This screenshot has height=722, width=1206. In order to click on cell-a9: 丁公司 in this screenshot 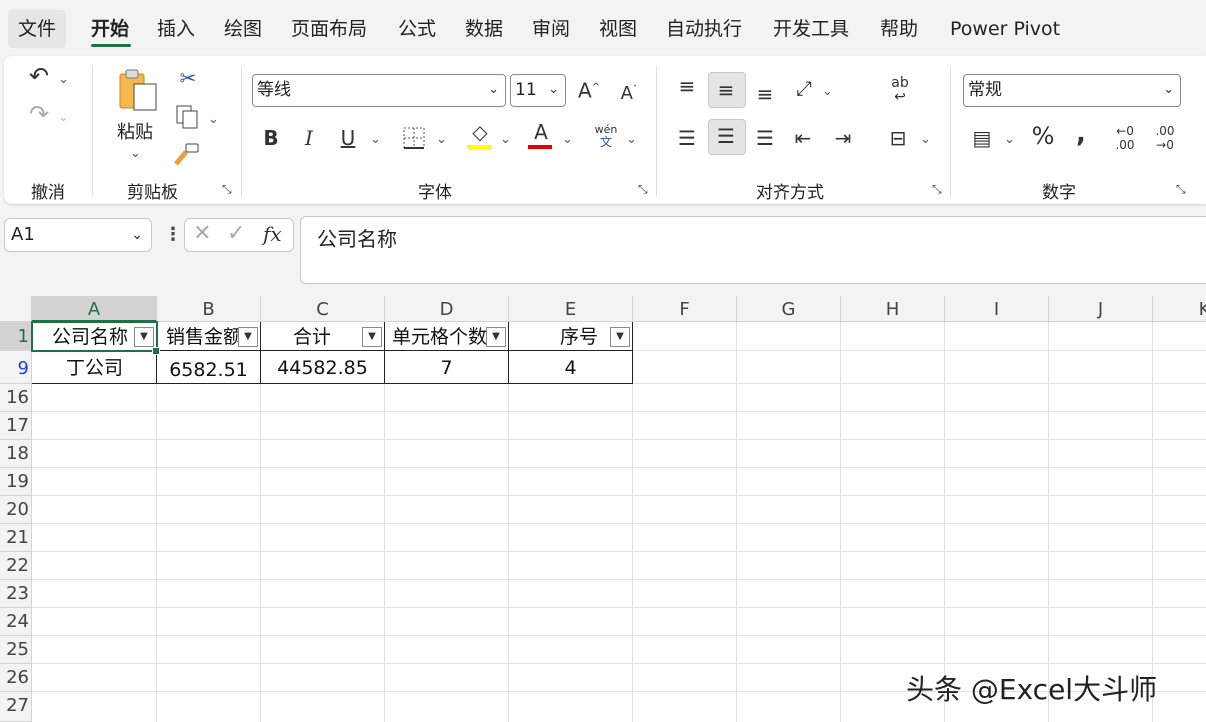, I will do `click(94, 368)`.